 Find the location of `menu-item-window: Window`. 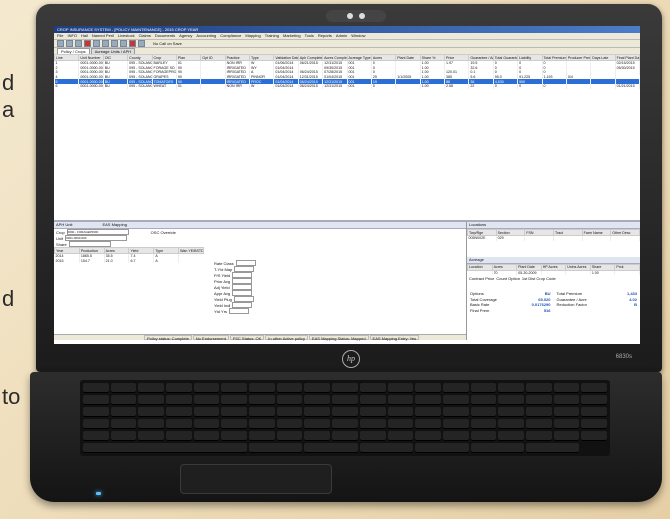

menu-item-window: Window is located at coordinates (358, 36).